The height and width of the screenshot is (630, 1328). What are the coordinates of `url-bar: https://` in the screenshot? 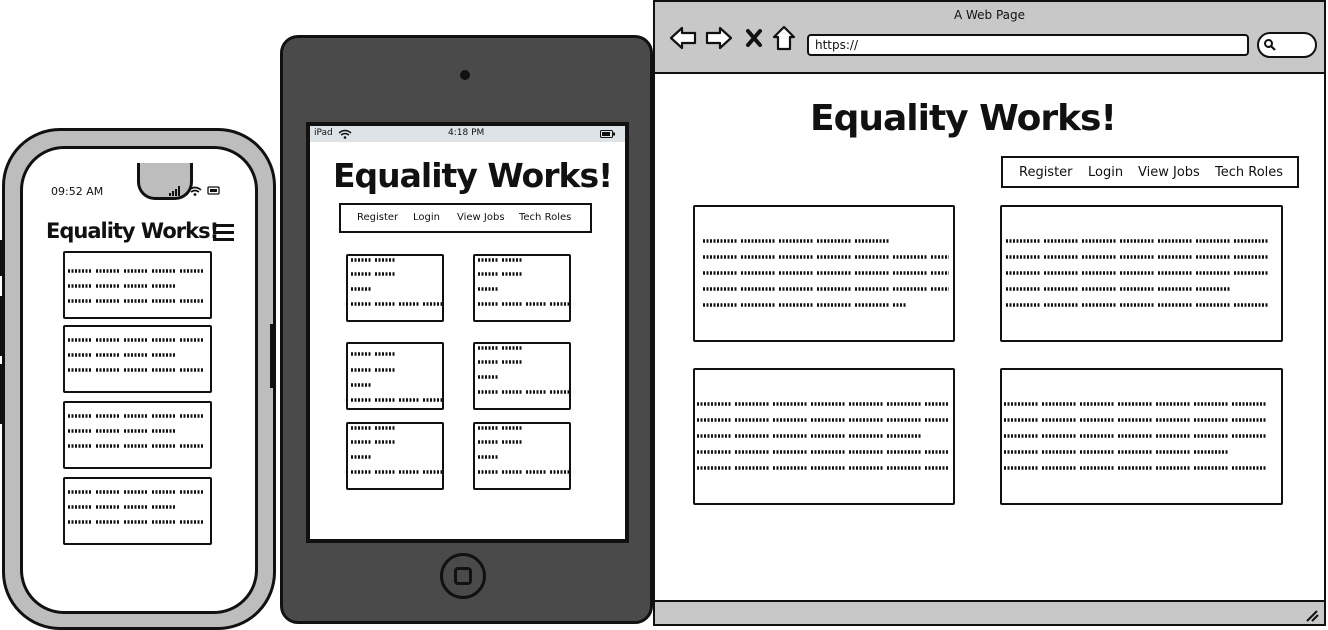 It's located at (1028, 45).